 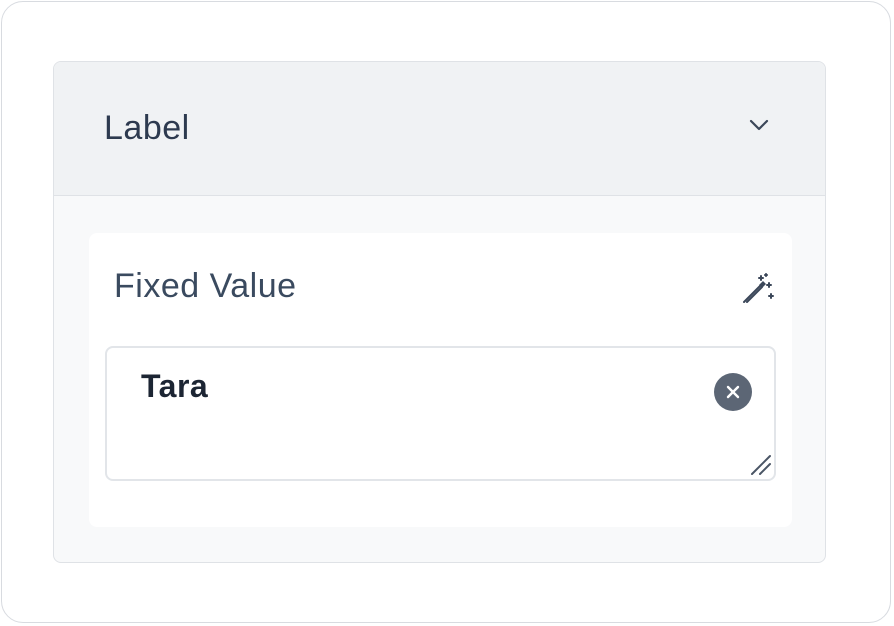 I want to click on textarea-value: Tara, so click(x=175, y=386).